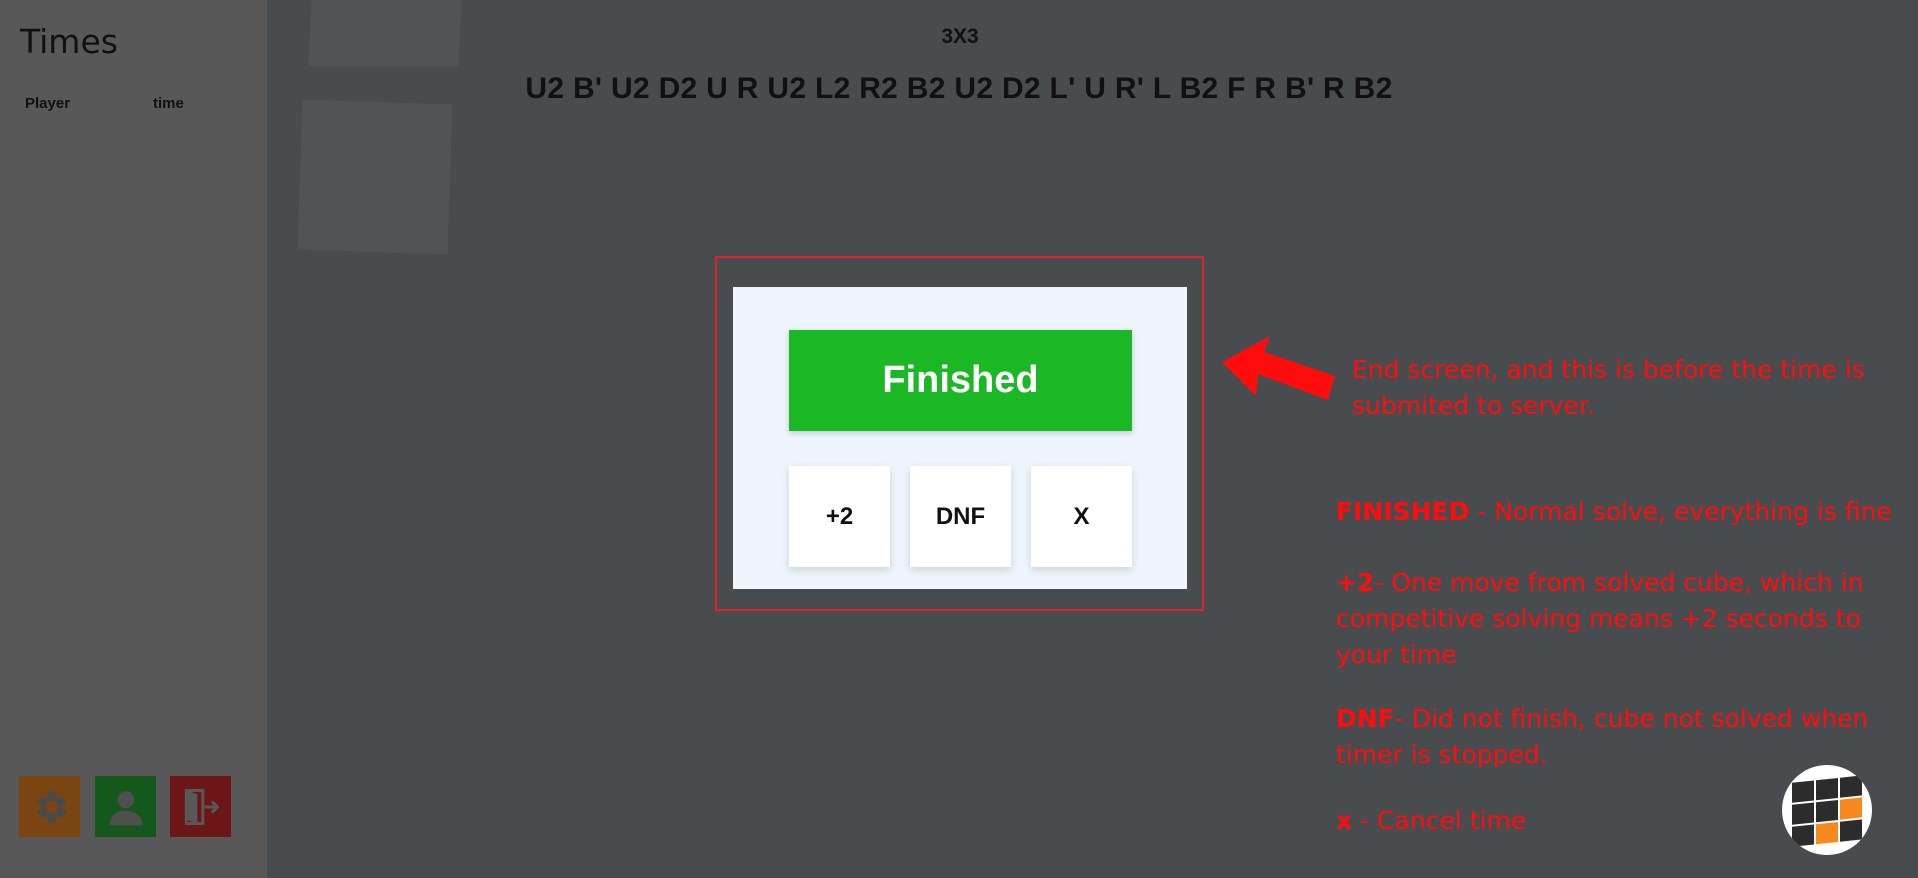 The width and height of the screenshot is (1918, 878). I want to click on logout-button, so click(200, 806).